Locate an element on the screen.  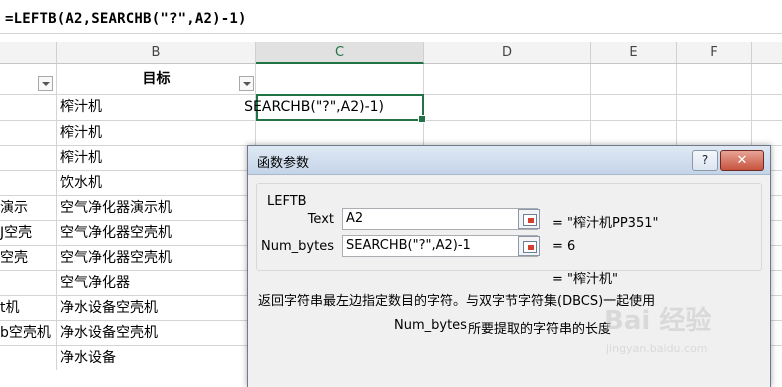
dialog-titlebar: 函数参数 ? ✕ is located at coordinates (509, 160).